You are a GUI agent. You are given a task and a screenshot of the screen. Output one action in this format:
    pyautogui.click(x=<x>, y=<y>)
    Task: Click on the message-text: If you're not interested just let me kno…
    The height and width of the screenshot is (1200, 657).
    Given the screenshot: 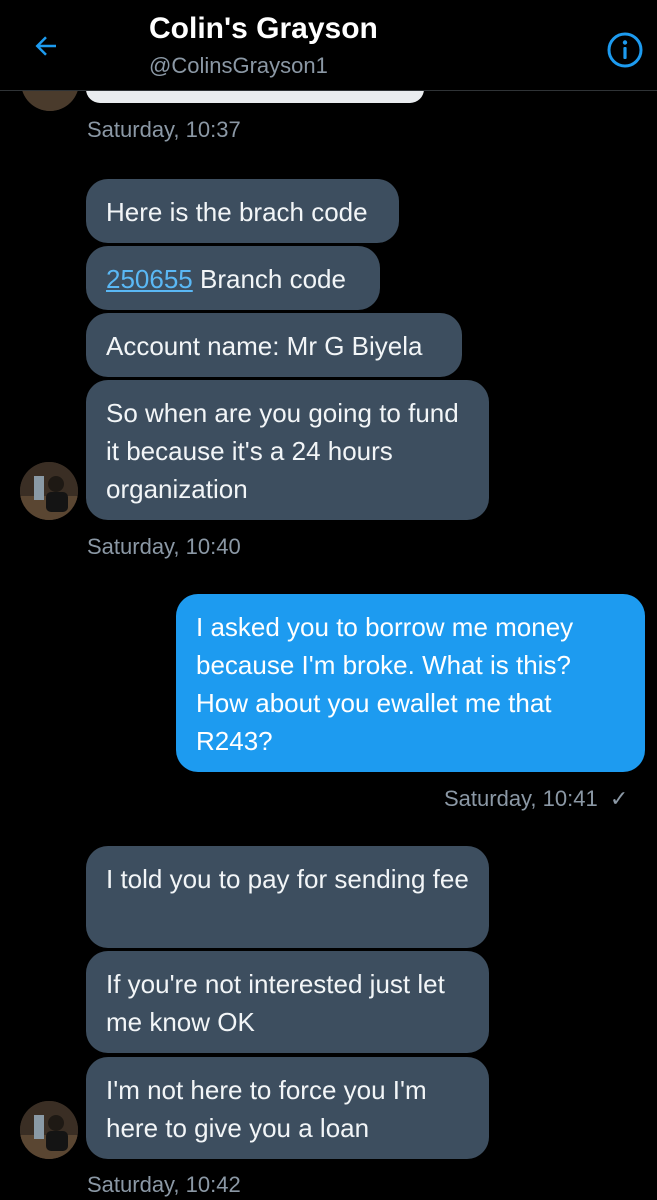 What is the action you would take?
    pyautogui.click(x=275, y=1003)
    